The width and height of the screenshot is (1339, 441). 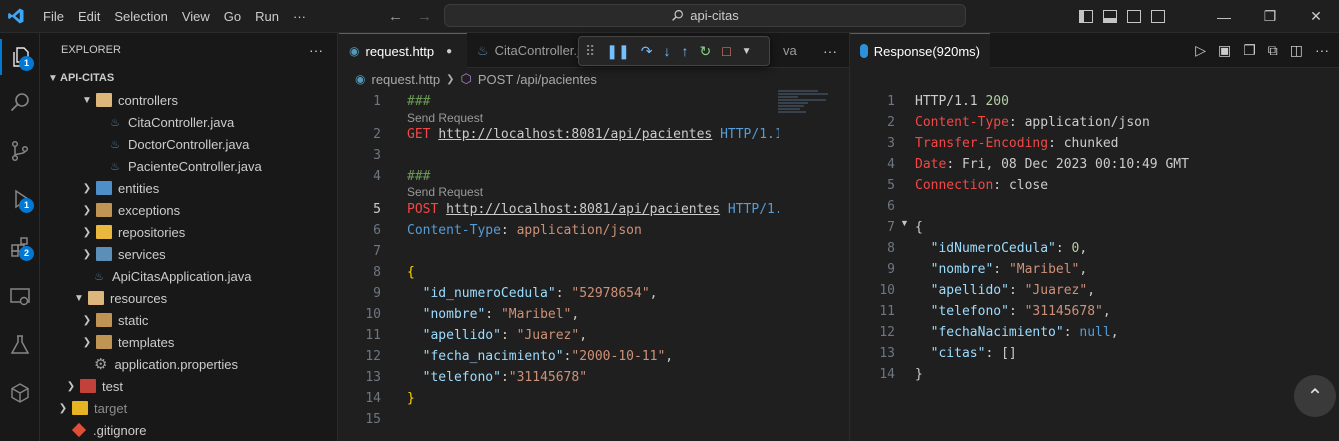 I want to click on tree-item-controllers: ▼ controllers, so click(x=188, y=100).